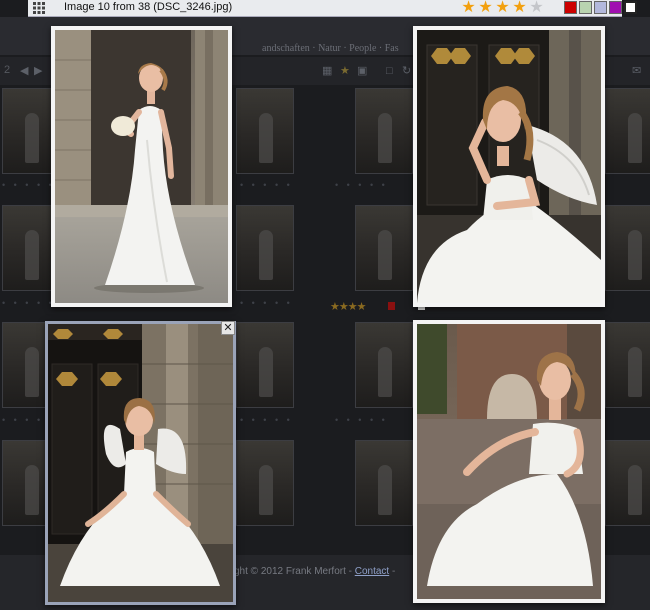  I want to click on image-title: Image 10 from 38 (DSC_3246.jpg), so click(148, 7).